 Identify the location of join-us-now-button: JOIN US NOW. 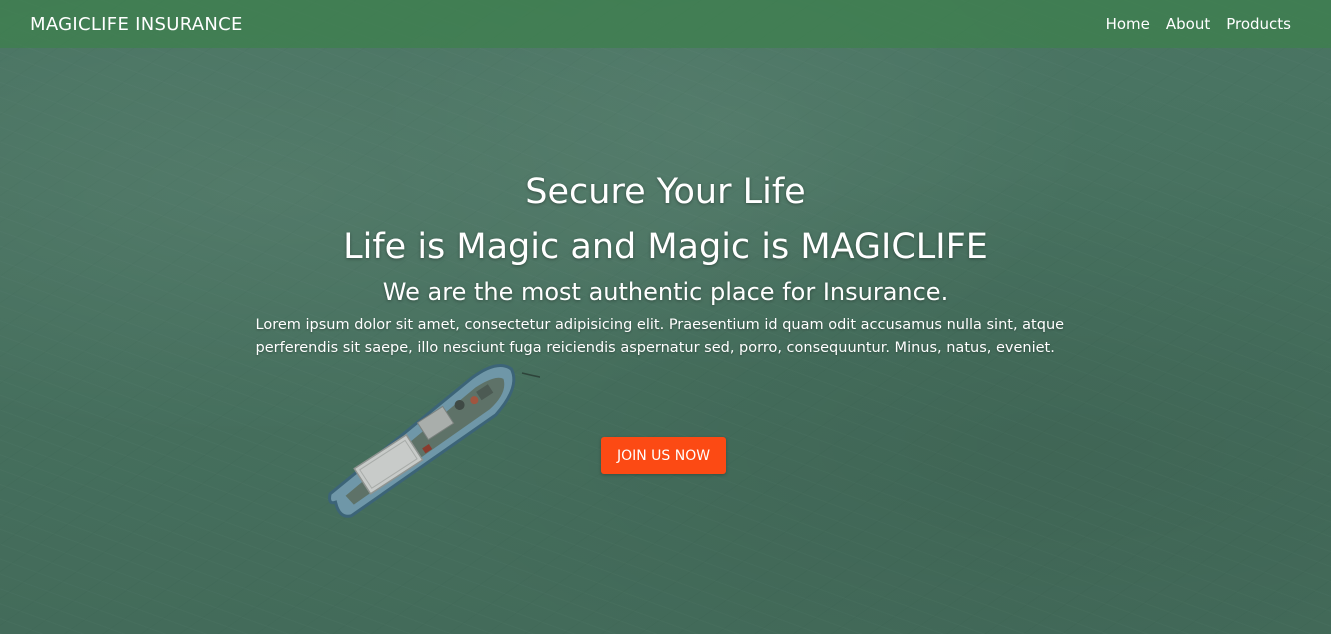
(663, 455).